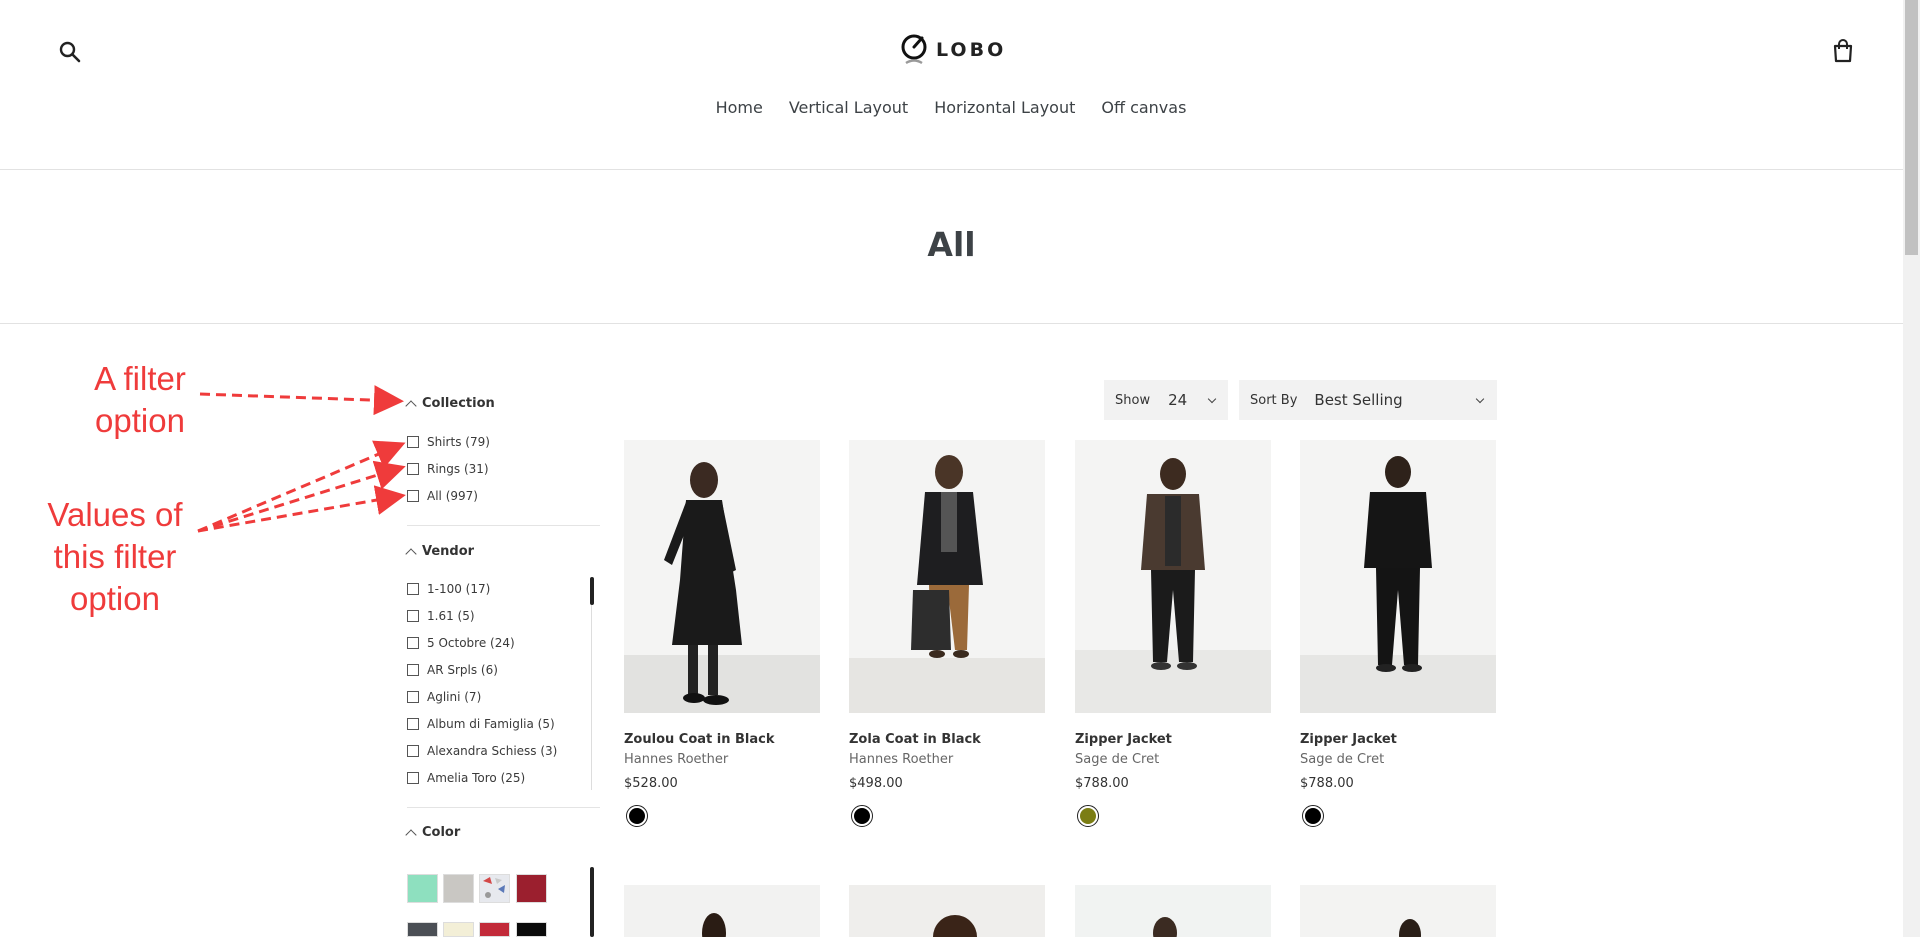 The height and width of the screenshot is (937, 1920). Describe the element at coordinates (1004, 107) in the screenshot. I see `nav-horizontal-layout: Horizontal Layout` at that location.